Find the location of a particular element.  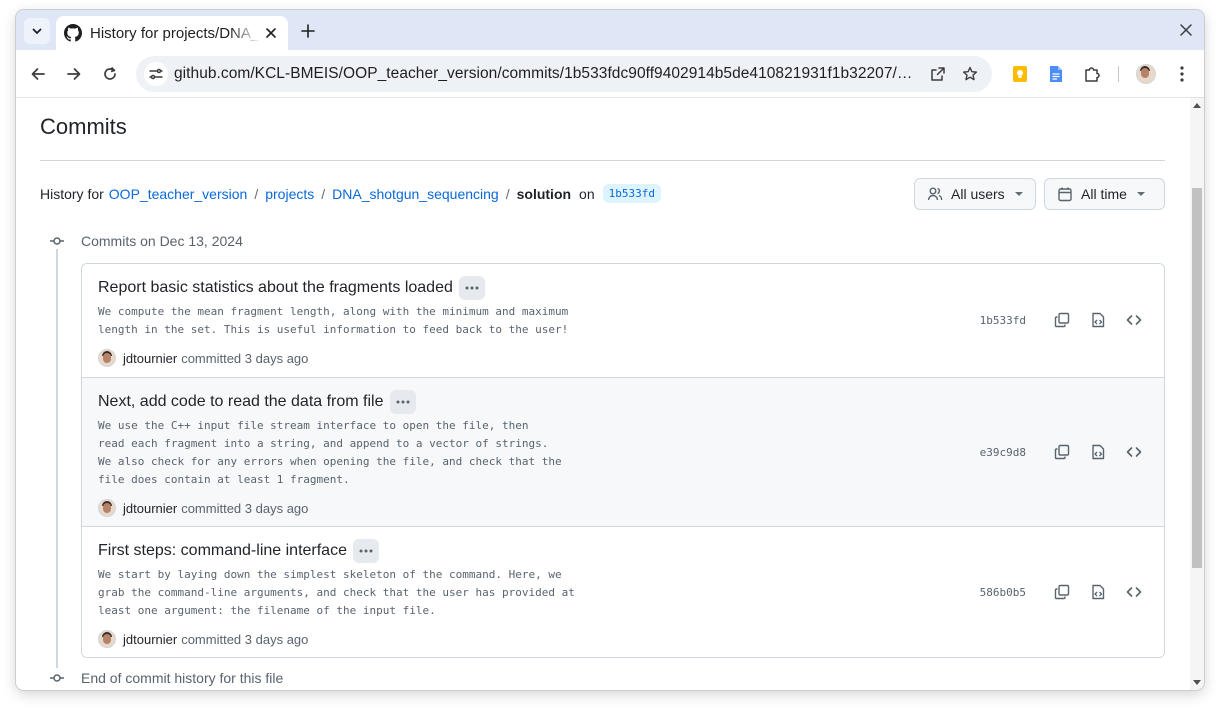

ellipsis-icon is located at coordinates (472, 288).